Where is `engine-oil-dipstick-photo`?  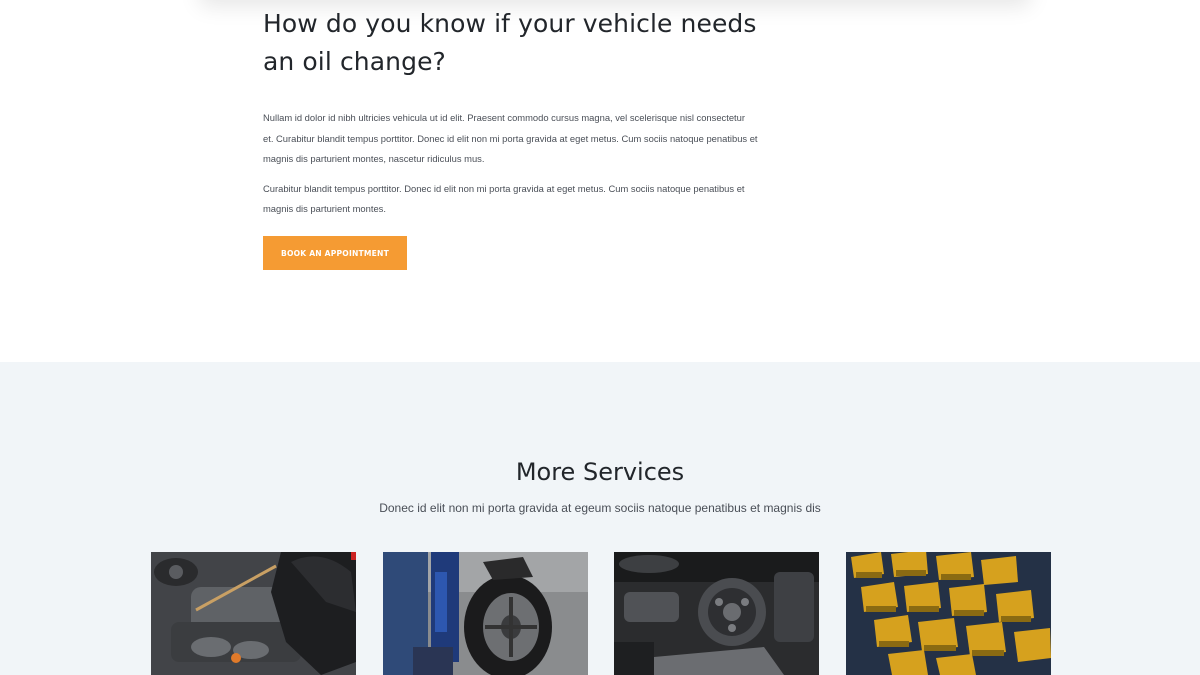
engine-oil-dipstick-photo is located at coordinates (253, 613).